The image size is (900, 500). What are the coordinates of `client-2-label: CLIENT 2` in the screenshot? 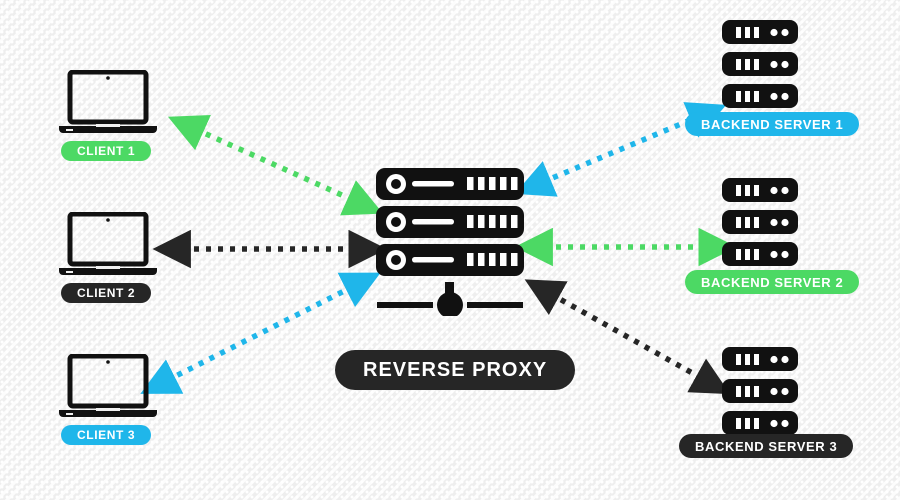 It's located at (106, 293).